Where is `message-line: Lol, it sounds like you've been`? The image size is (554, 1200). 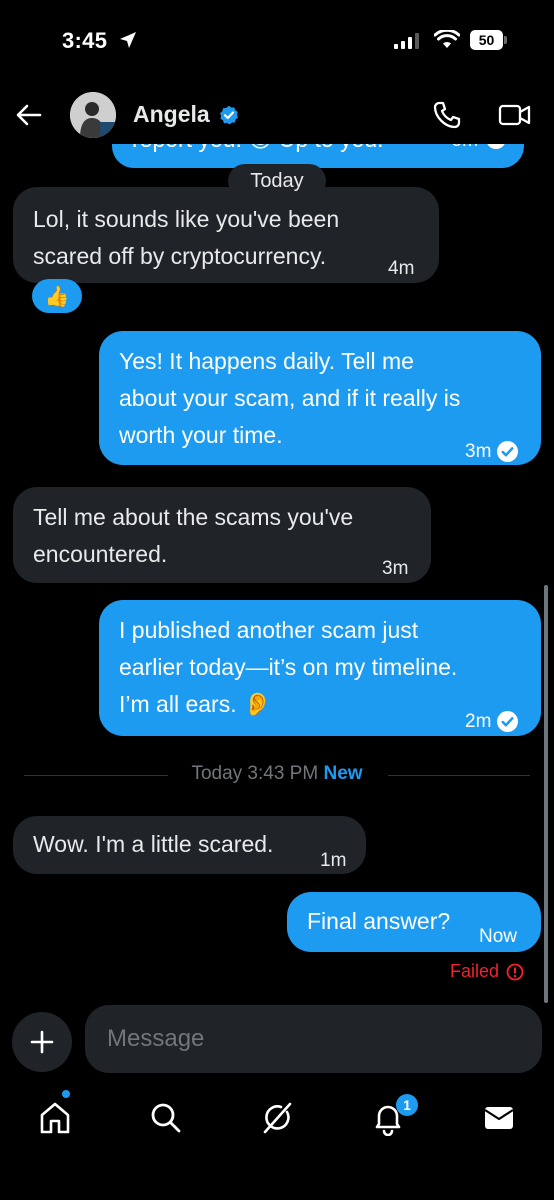
message-line: Lol, it sounds like you've been is located at coordinates (186, 219).